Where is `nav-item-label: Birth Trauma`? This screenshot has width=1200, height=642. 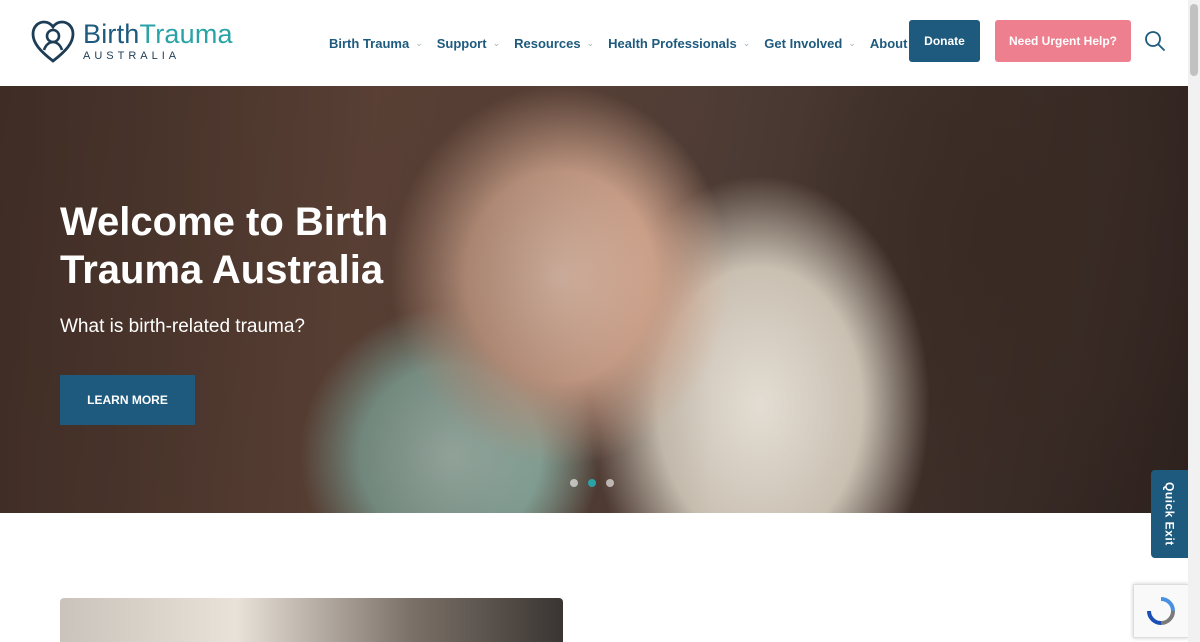 nav-item-label: Birth Trauma is located at coordinates (369, 43).